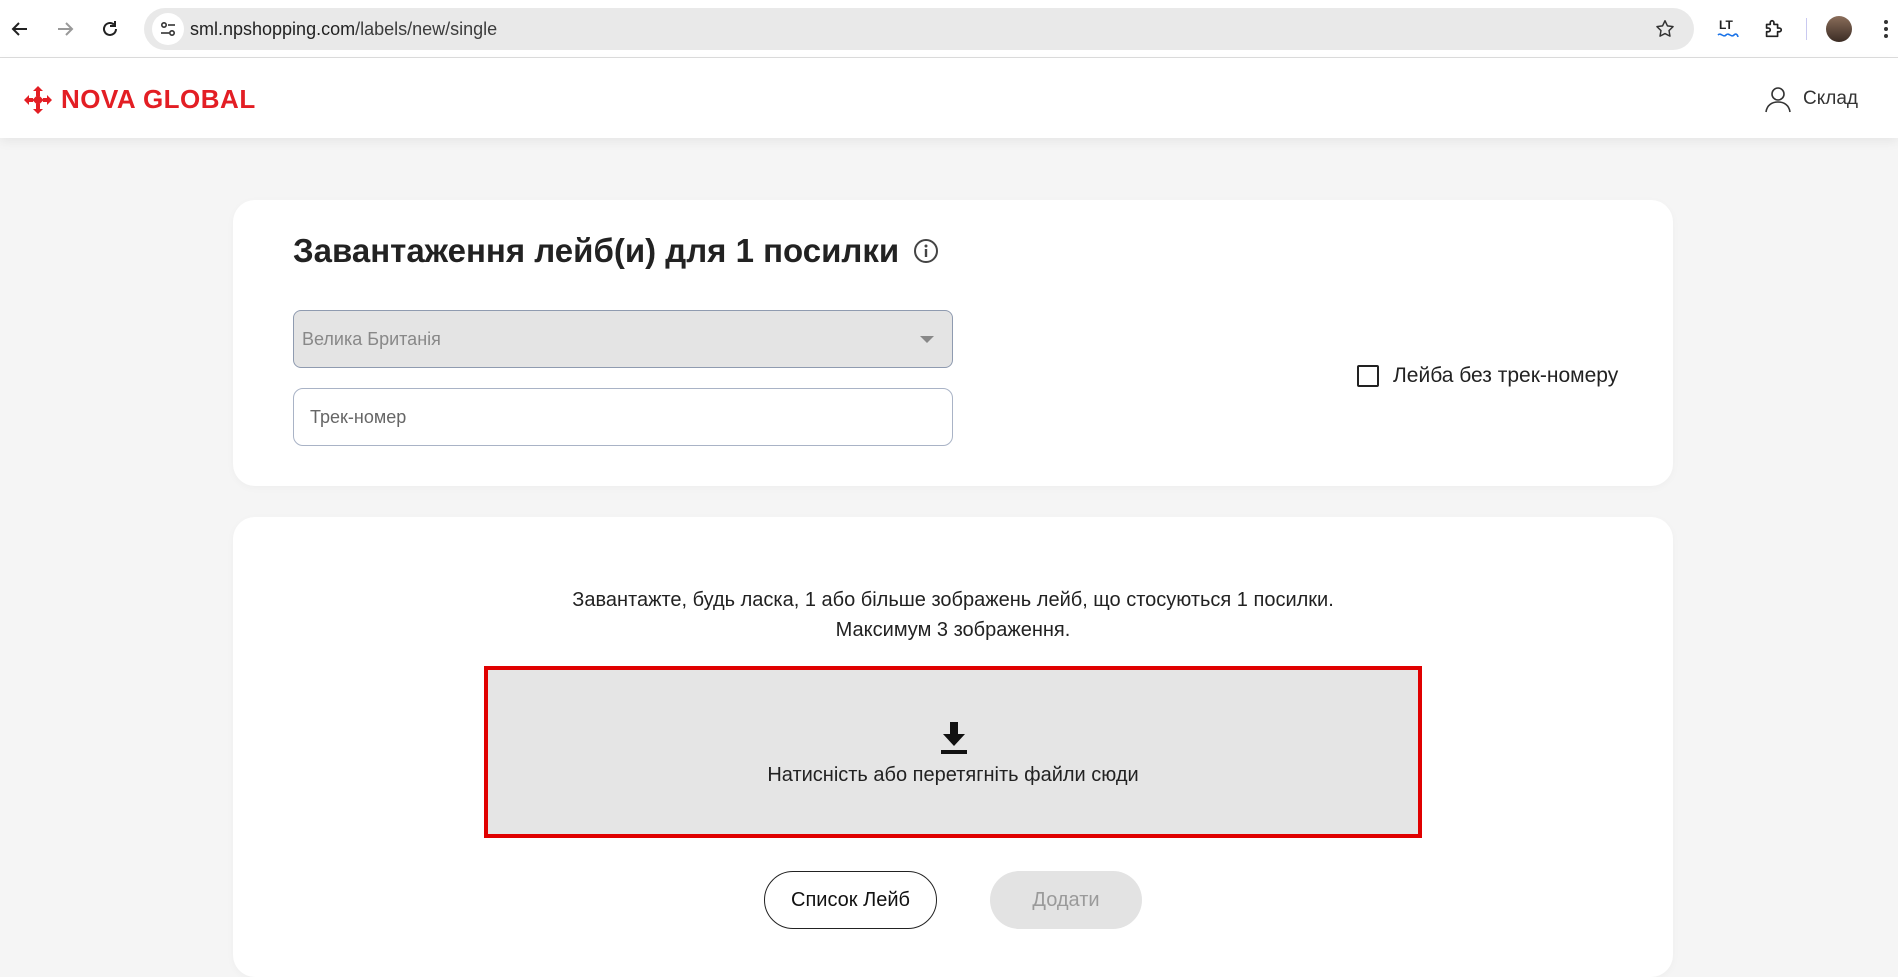 The height and width of the screenshot is (977, 1898). I want to click on track-number-input, so click(623, 417).